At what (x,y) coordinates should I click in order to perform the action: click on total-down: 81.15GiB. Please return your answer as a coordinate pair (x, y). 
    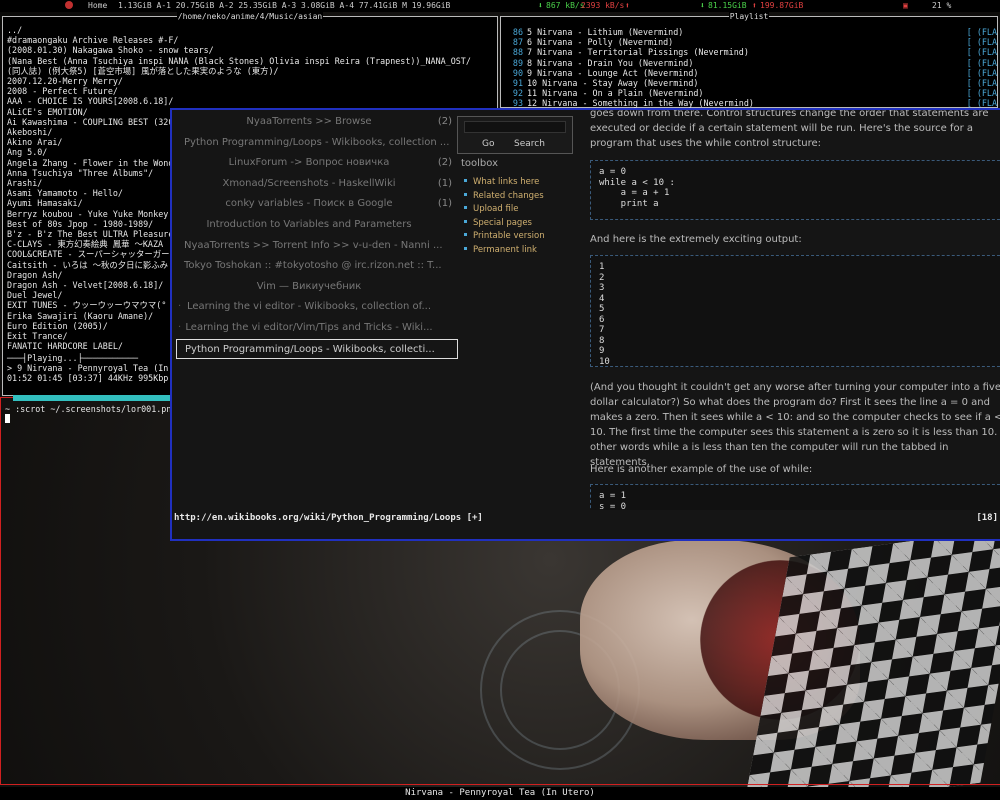
    Looking at the image, I should click on (727, 5).